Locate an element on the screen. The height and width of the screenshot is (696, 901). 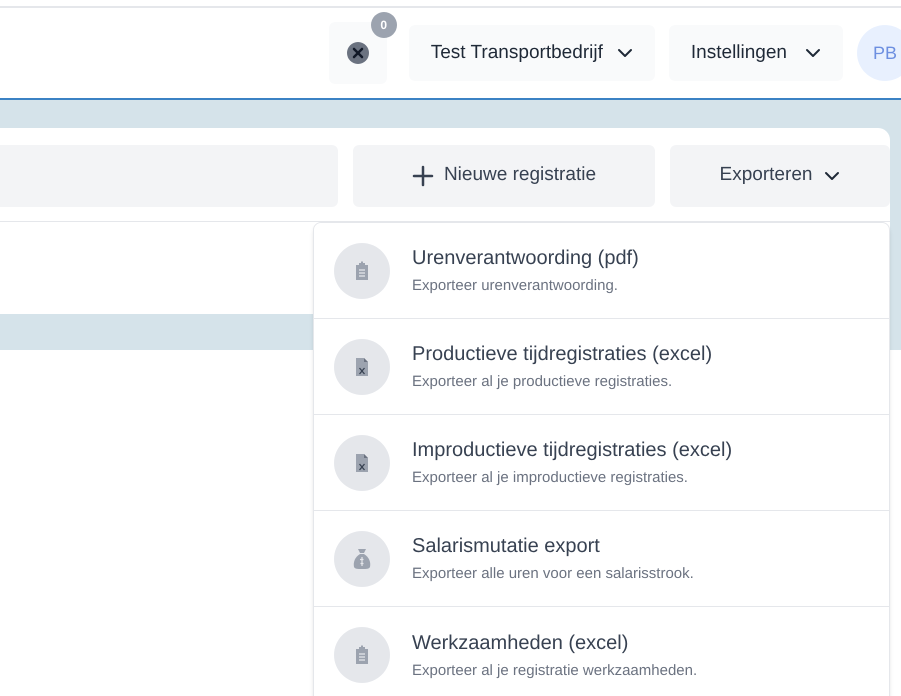
close-icon is located at coordinates (357, 53).